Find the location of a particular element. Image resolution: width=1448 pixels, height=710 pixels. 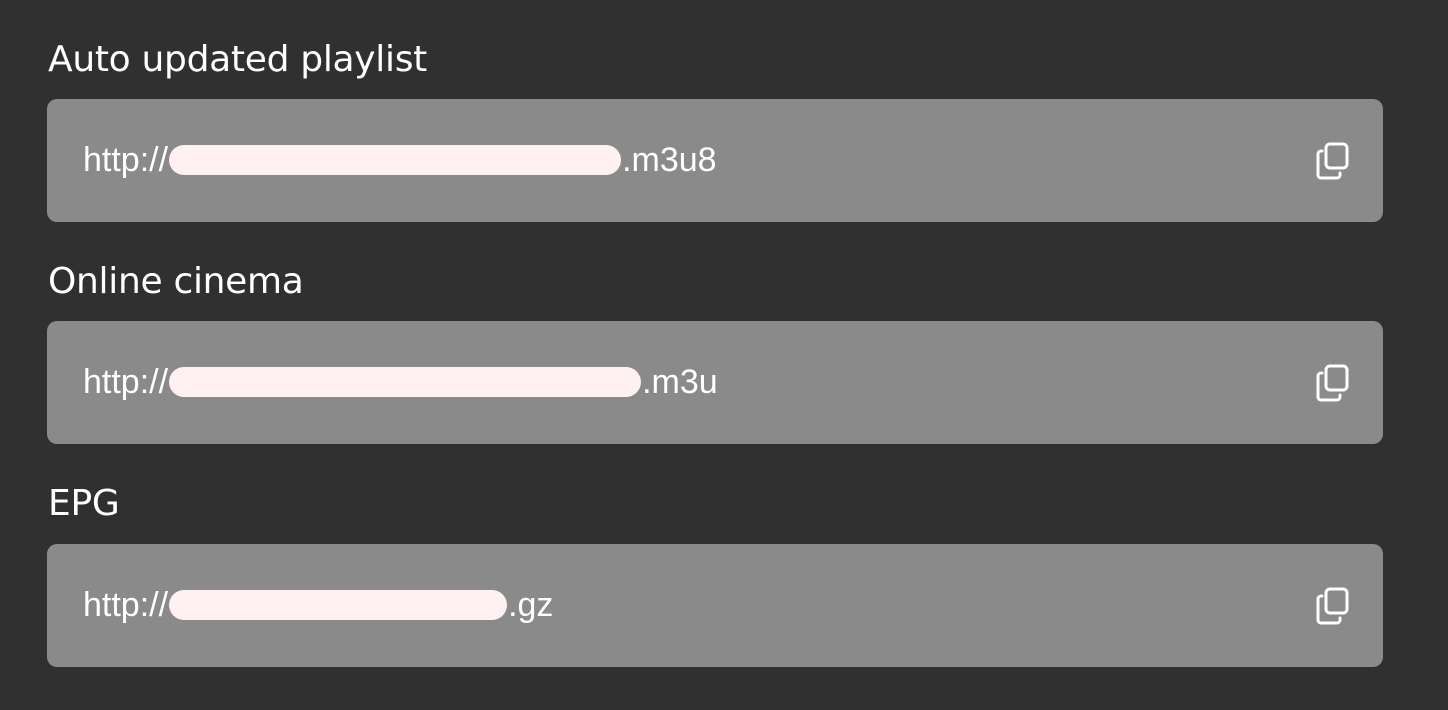

url-suffix: .gz is located at coordinates (531, 605).